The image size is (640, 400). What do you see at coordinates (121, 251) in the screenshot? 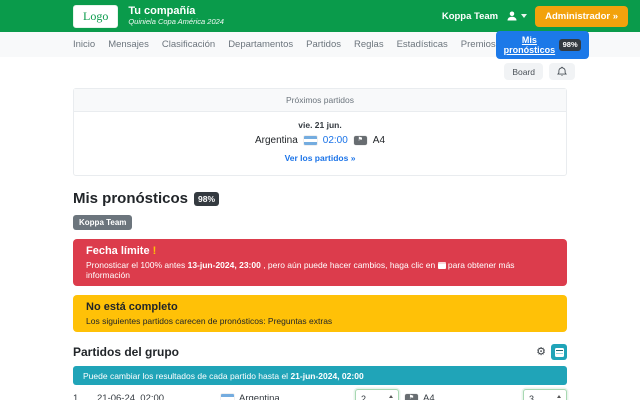
I see `deadline-alert-title: Fecha límite !` at bounding box center [121, 251].